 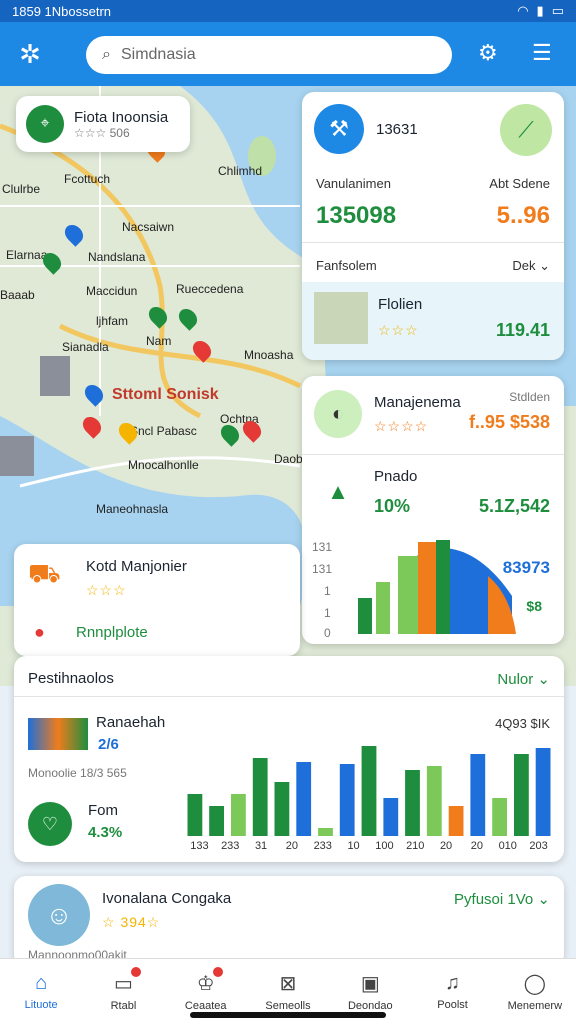 What do you see at coordinates (21, 189) in the screenshot?
I see `map-label: Clulrbe` at bounding box center [21, 189].